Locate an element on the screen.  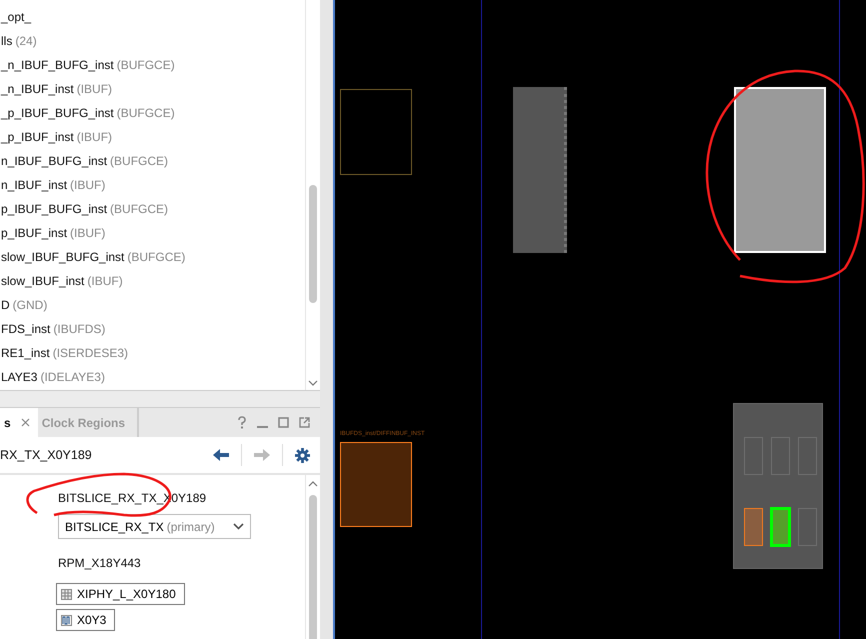
tree-item: D (GND) is located at coordinates (152, 305).